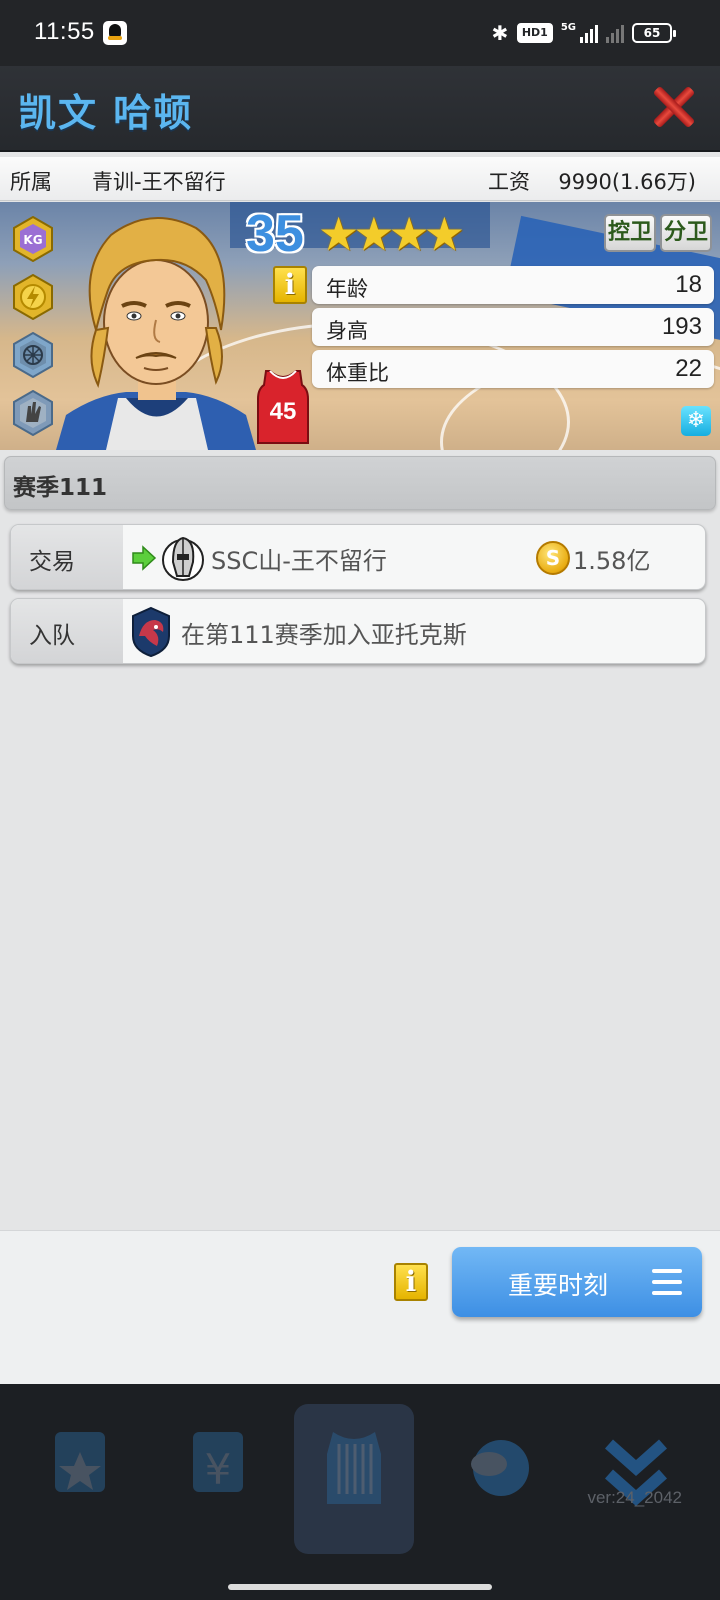  What do you see at coordinates (31, 182) in the screenshot?
I see `affiliation-label: 所属` at bounding box center [31, 182].